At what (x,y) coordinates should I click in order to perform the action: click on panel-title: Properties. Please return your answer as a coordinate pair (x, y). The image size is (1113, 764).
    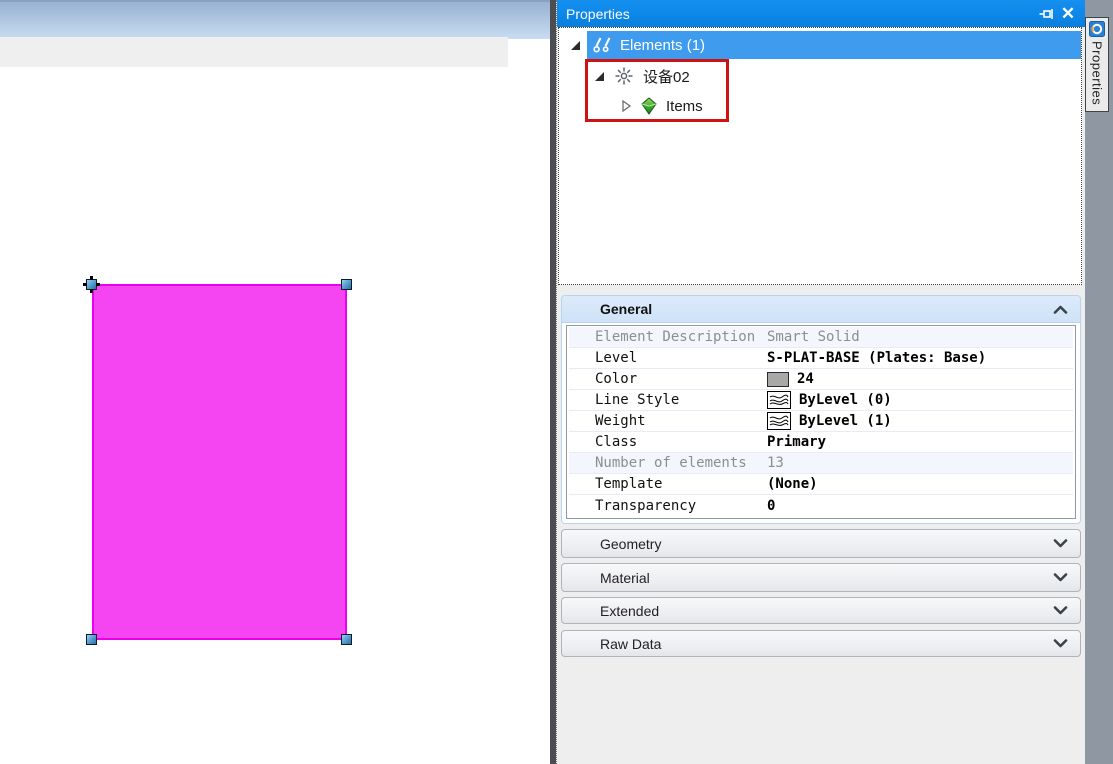
    Looking at the image, I should click on (598, 13).